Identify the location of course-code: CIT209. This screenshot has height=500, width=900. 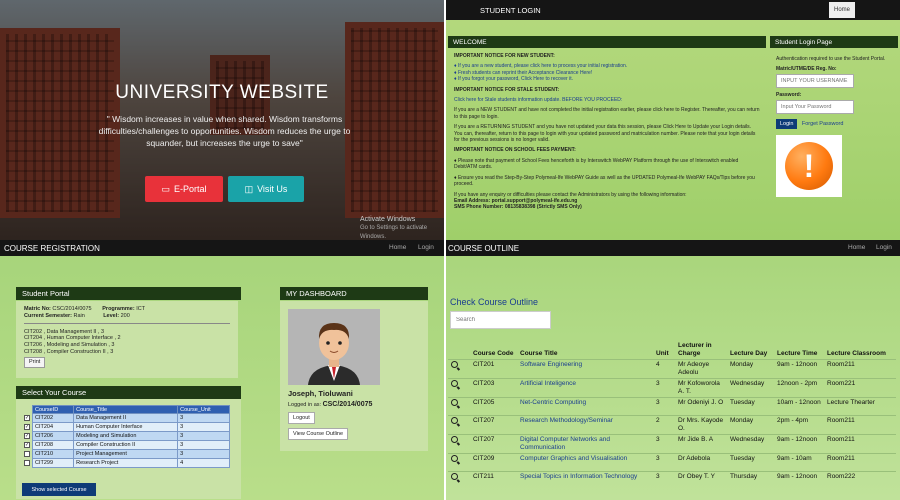
(493, 462).